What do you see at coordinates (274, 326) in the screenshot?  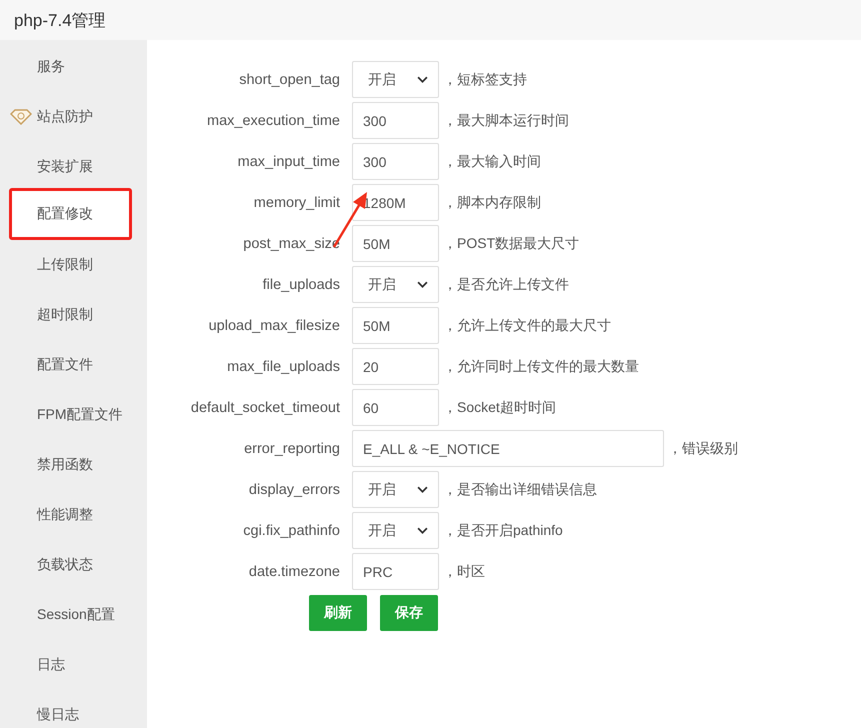 I see `setting-label: upload_max_filesize` at bounding box center [274, 326].